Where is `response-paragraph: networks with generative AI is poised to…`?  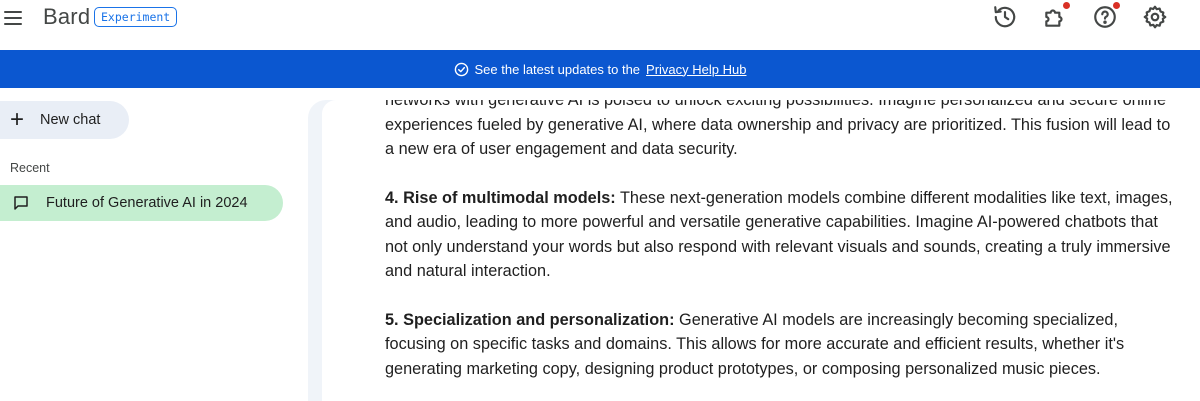 response-paragraph: networks with generative AI is poised to… is located at coordinates (780, 131).